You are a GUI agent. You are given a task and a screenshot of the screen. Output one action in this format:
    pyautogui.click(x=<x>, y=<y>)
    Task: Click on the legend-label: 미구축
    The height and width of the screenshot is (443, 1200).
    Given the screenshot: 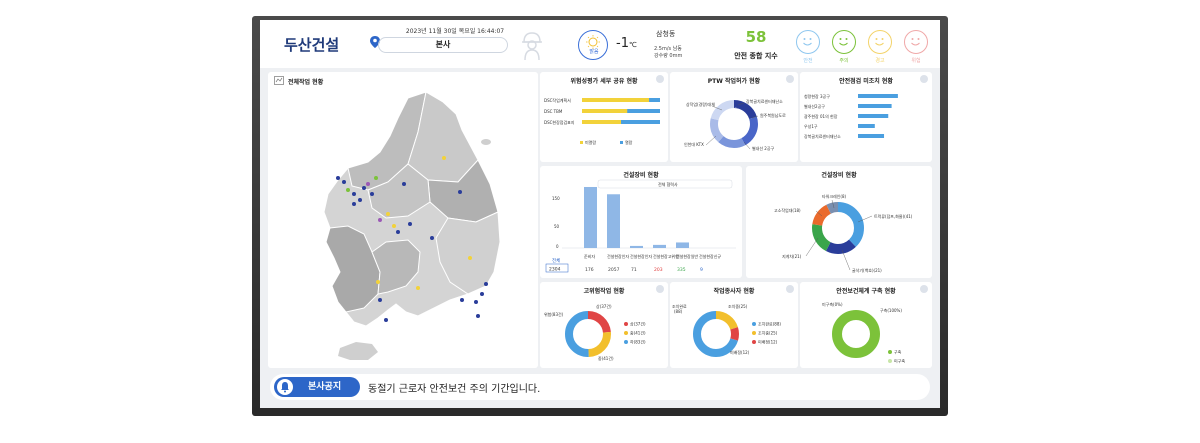 What is the action you would take?
    pyautogui.click(x=899, y=361)
    